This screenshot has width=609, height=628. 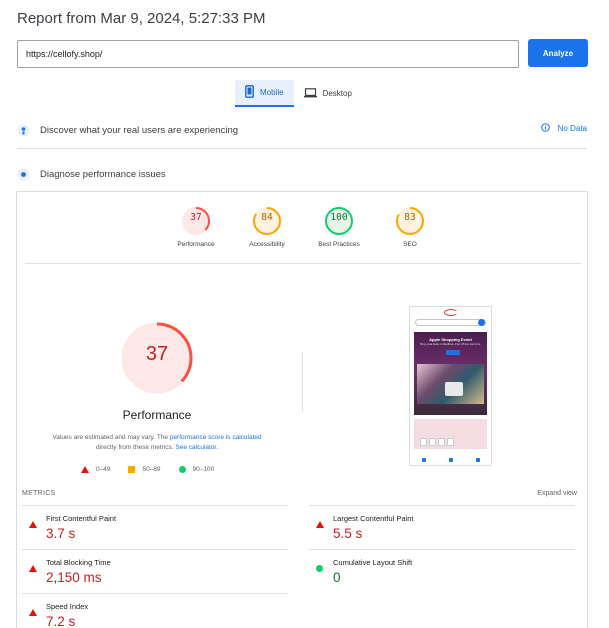 What do you see at coordinates (339, 227) in the screenshot?
I see `gauge-best-practices: 100 Best Practices` at bounding box center [339, 227].